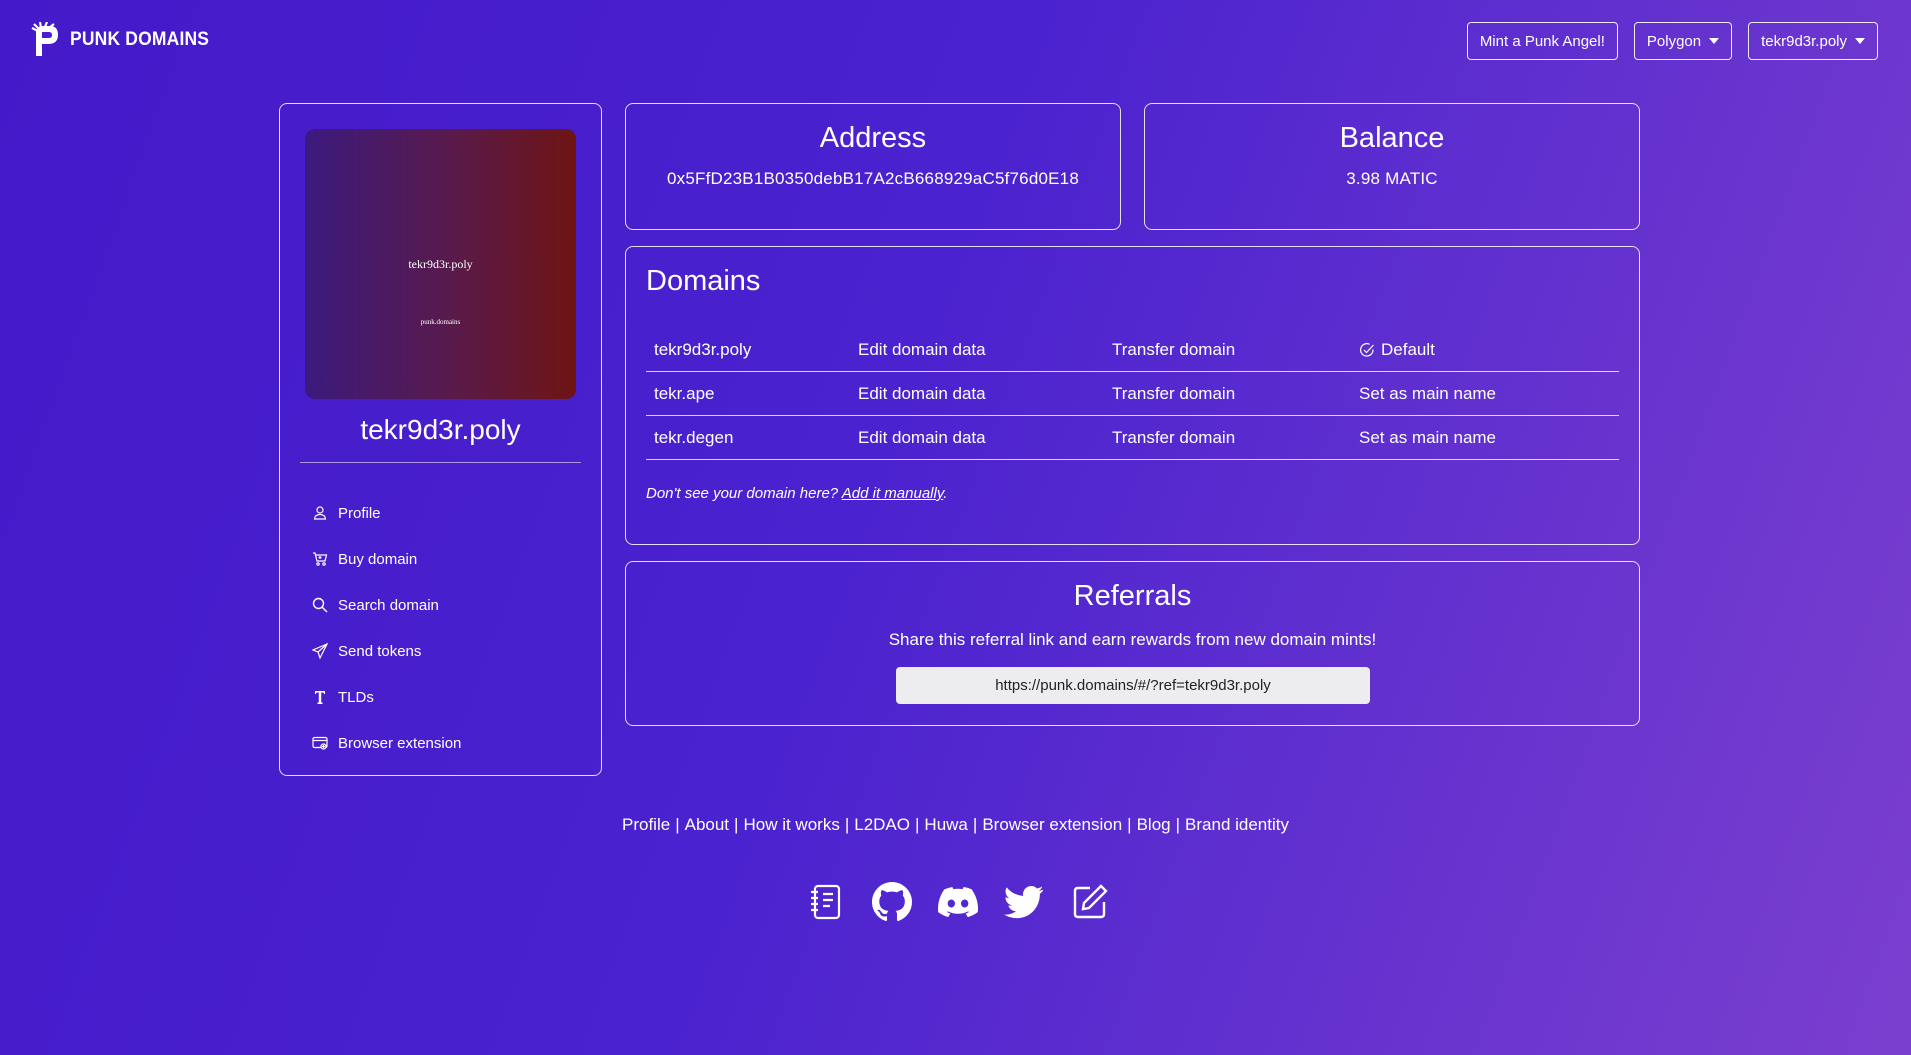 This screenshot has width=1911, height=1055. Describe the element at coordinates (945, 824) in the screenshot. I see `footer-link-huwa: Huwa` at that location.